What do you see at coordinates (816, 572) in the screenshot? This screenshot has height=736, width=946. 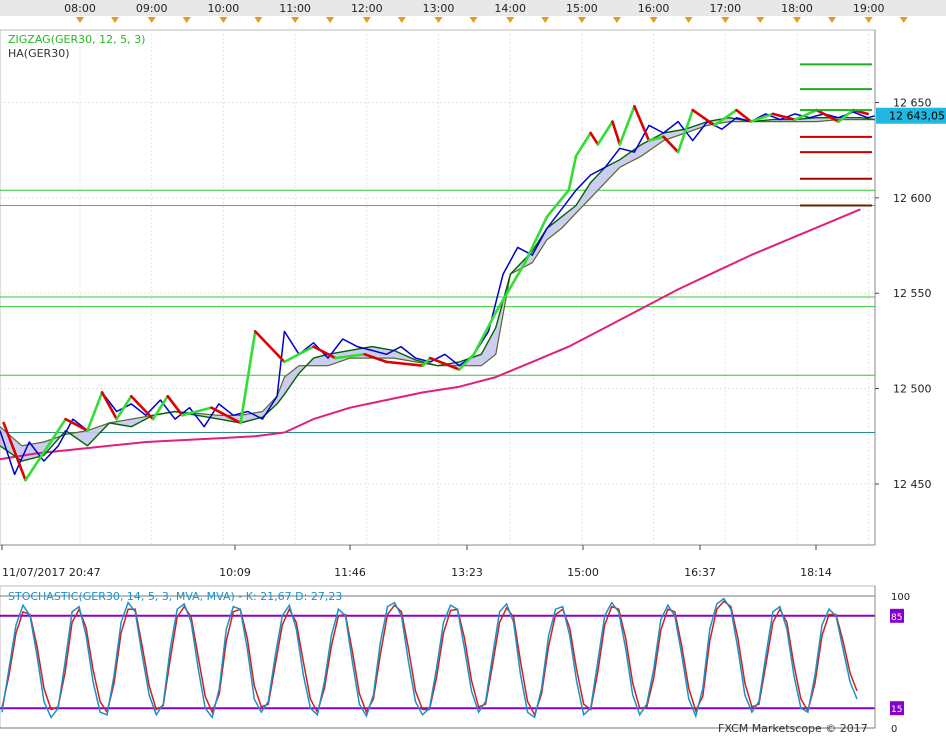 I see `bottom-time-label: 18:14` at bounding box center [816, 572].